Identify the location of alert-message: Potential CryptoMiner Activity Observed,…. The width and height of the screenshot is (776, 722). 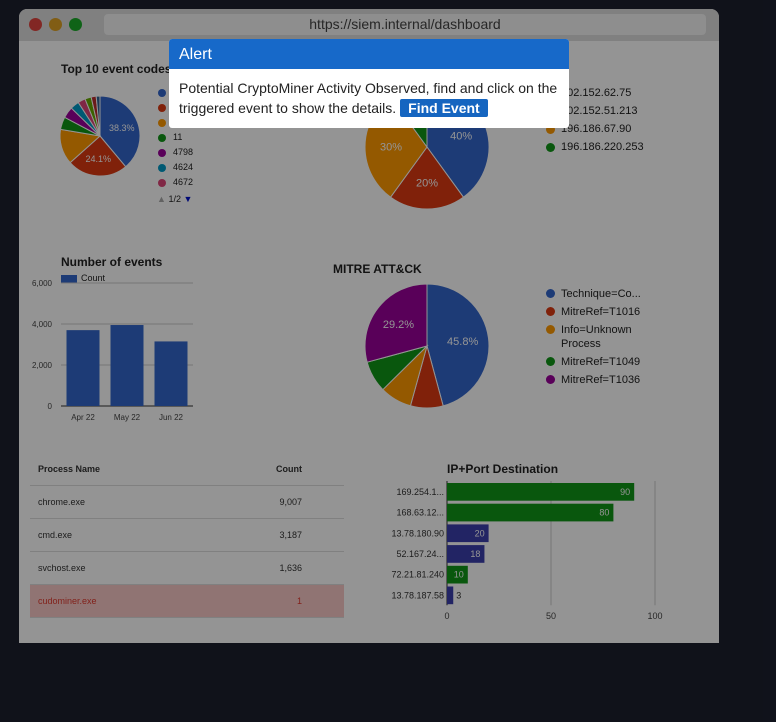
(368, 98).